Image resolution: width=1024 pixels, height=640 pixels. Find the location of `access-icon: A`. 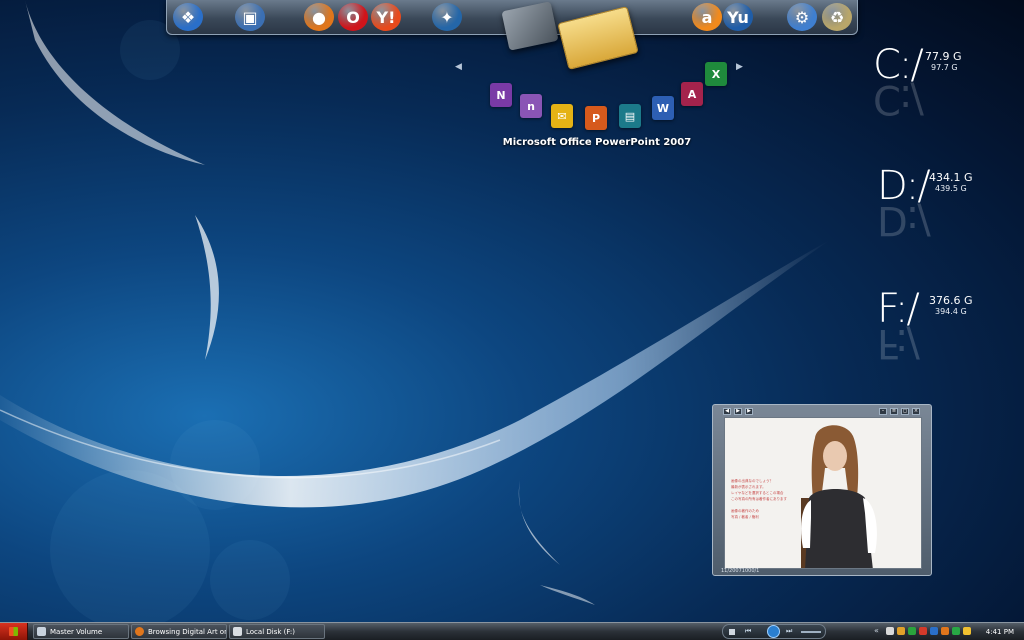

access-icon: A is located at coordinates (692, 94).